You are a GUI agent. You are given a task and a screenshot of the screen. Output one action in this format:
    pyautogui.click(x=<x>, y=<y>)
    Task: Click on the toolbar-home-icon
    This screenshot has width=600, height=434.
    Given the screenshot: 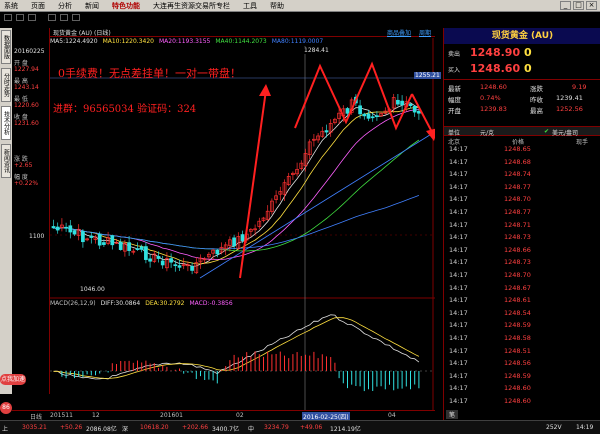 What is the action you would take?
    pyautogui.click(x=32, y=17)
    